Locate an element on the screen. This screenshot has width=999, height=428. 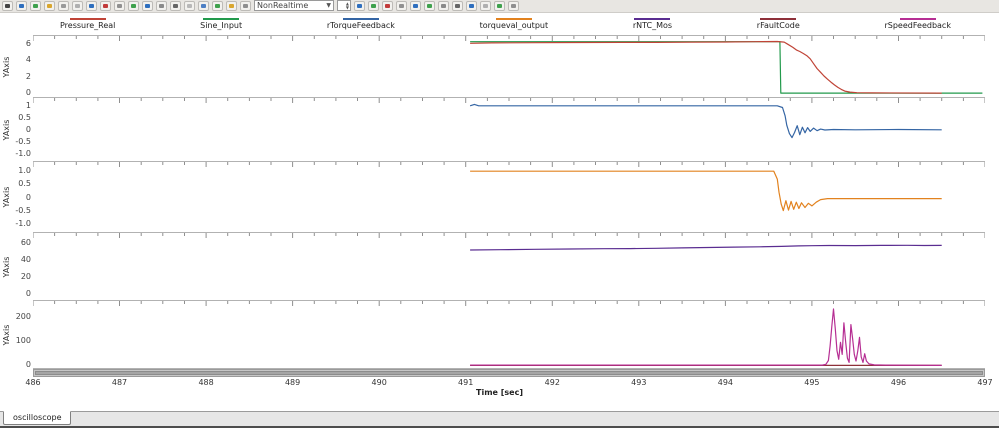
legend-item-rFaultCode: rFaultCode is located at coordinates (778, 24).